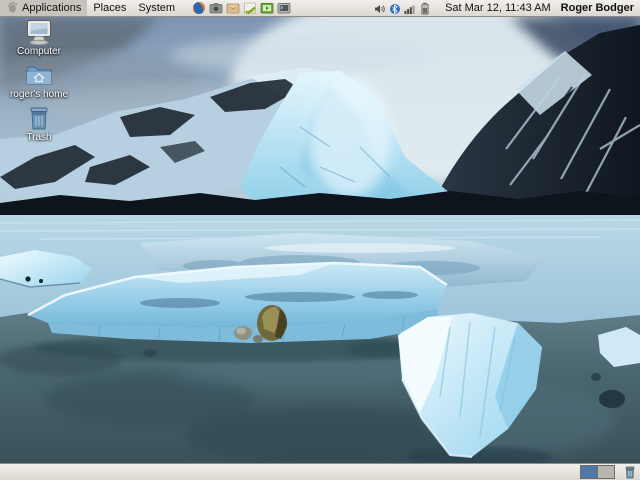  I want to click on battery-icon, so click(425, 8).